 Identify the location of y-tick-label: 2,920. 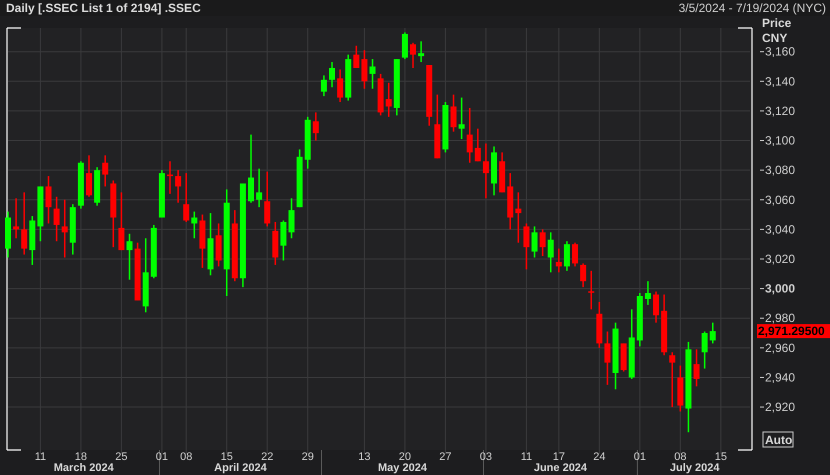
(780, 407).